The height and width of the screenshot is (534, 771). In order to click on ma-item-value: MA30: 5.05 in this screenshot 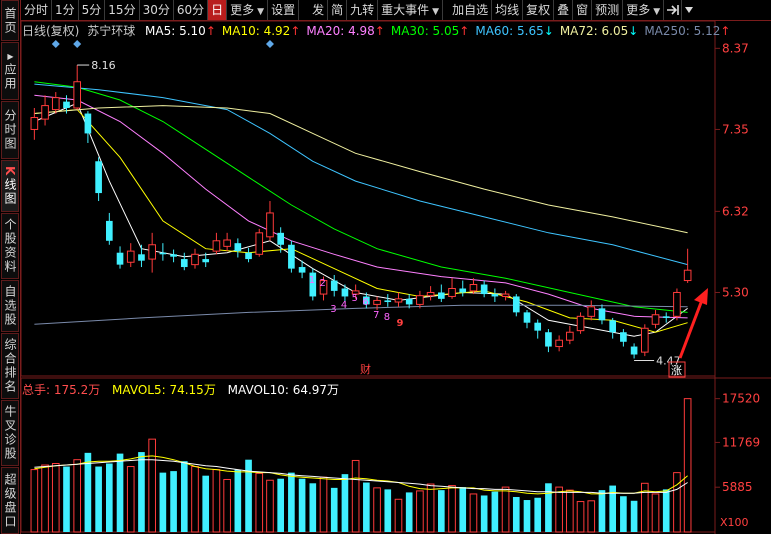, I will do `click(425, 31)`.